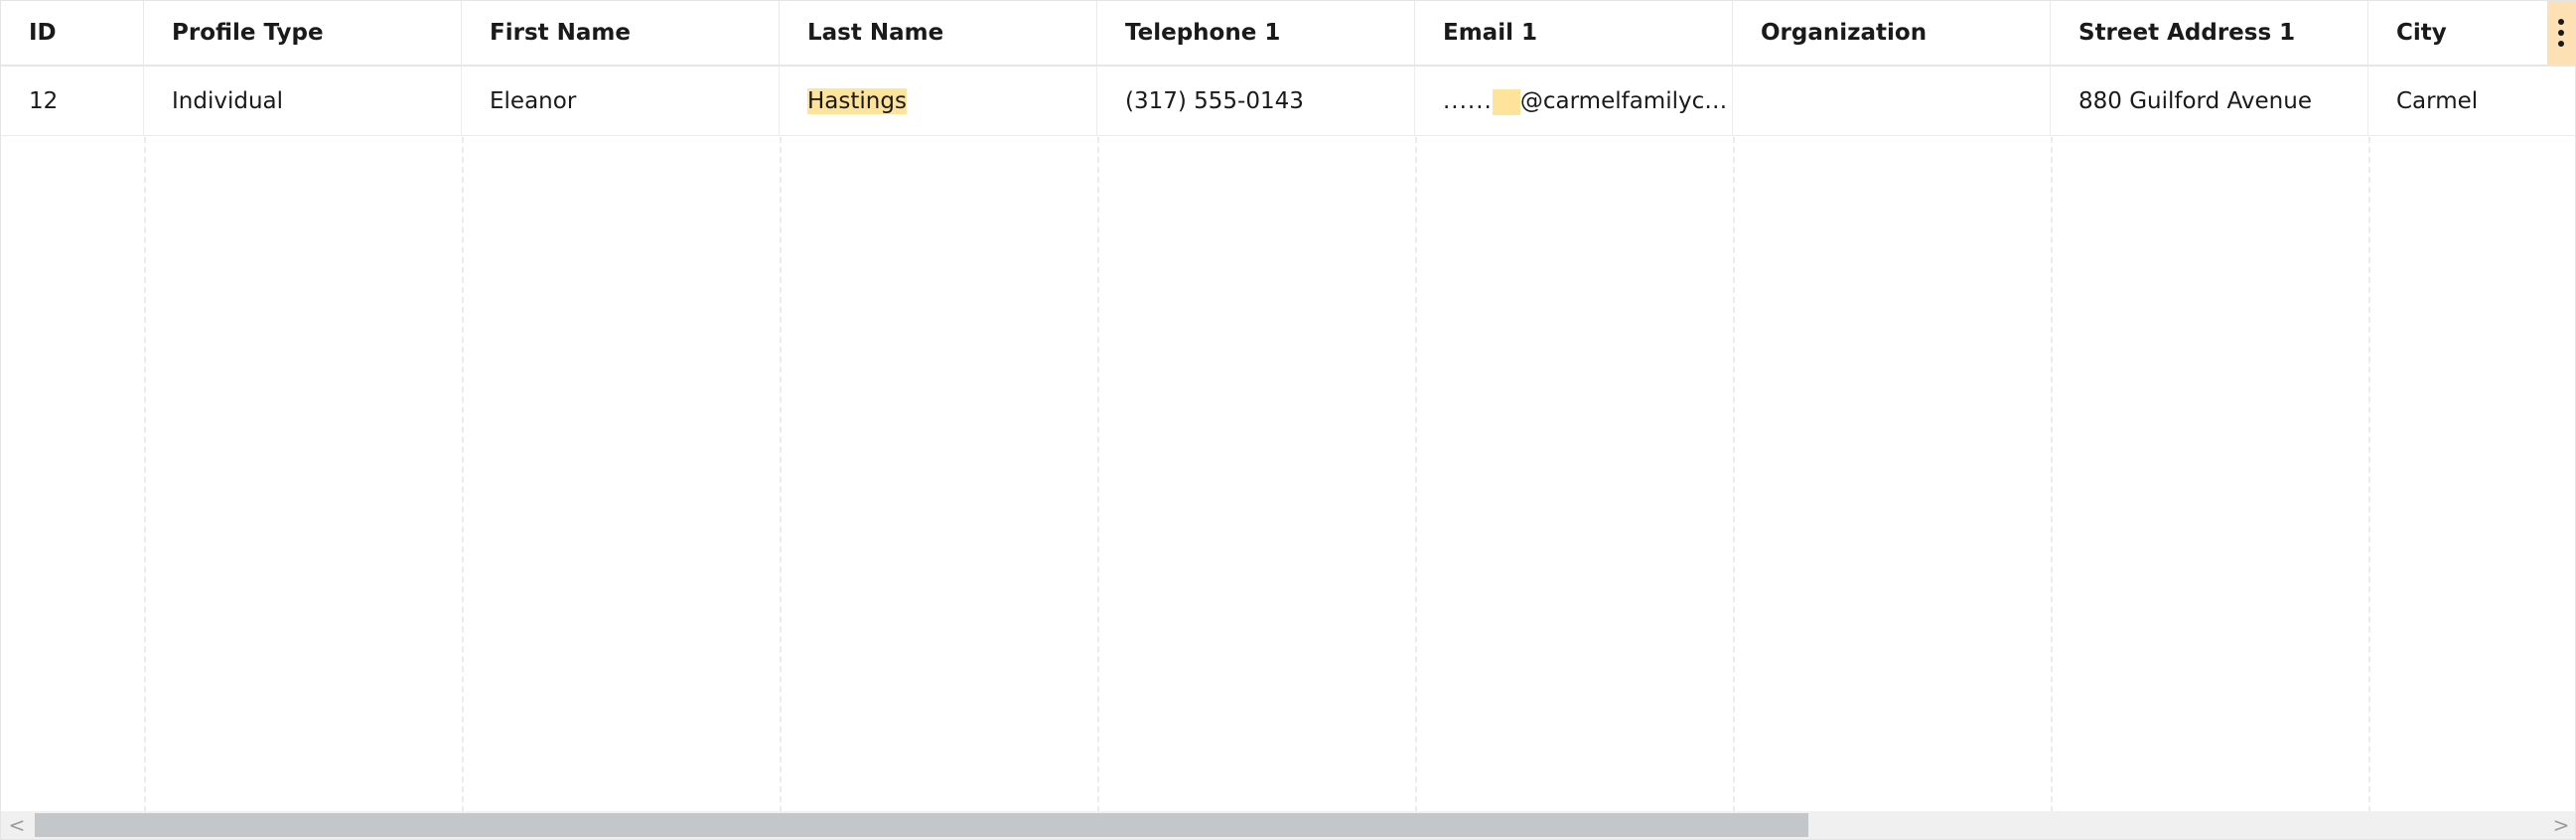 Image resolution: width=2576 pixels, height=840 pixels. What do you see at coordinates (939, 101) in the screenshot?
I see `cell-last-name: Hastings` at bounding box center [939, 101].